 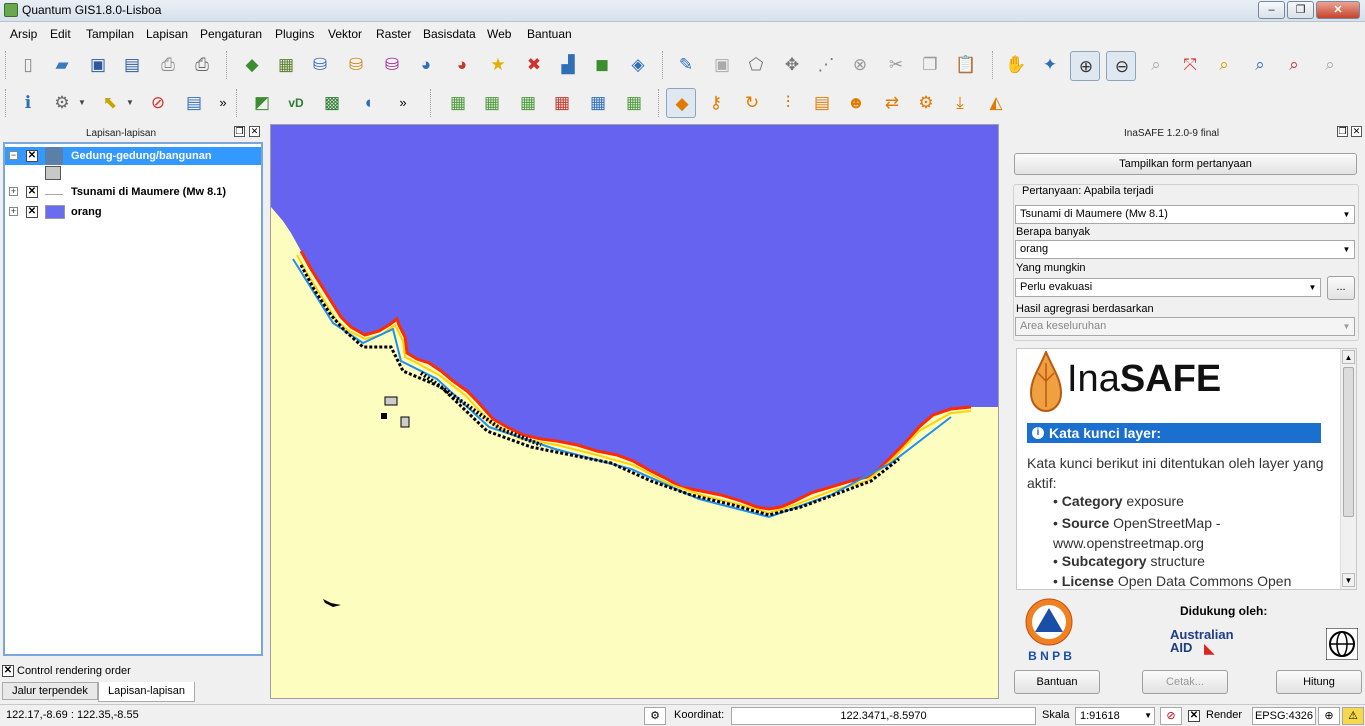 What do you see at coordinates (1185, 326) in the screenshot?
I see `aggregation-combo: Area keseluruhan ▼` at bounding box center [1185, 326].